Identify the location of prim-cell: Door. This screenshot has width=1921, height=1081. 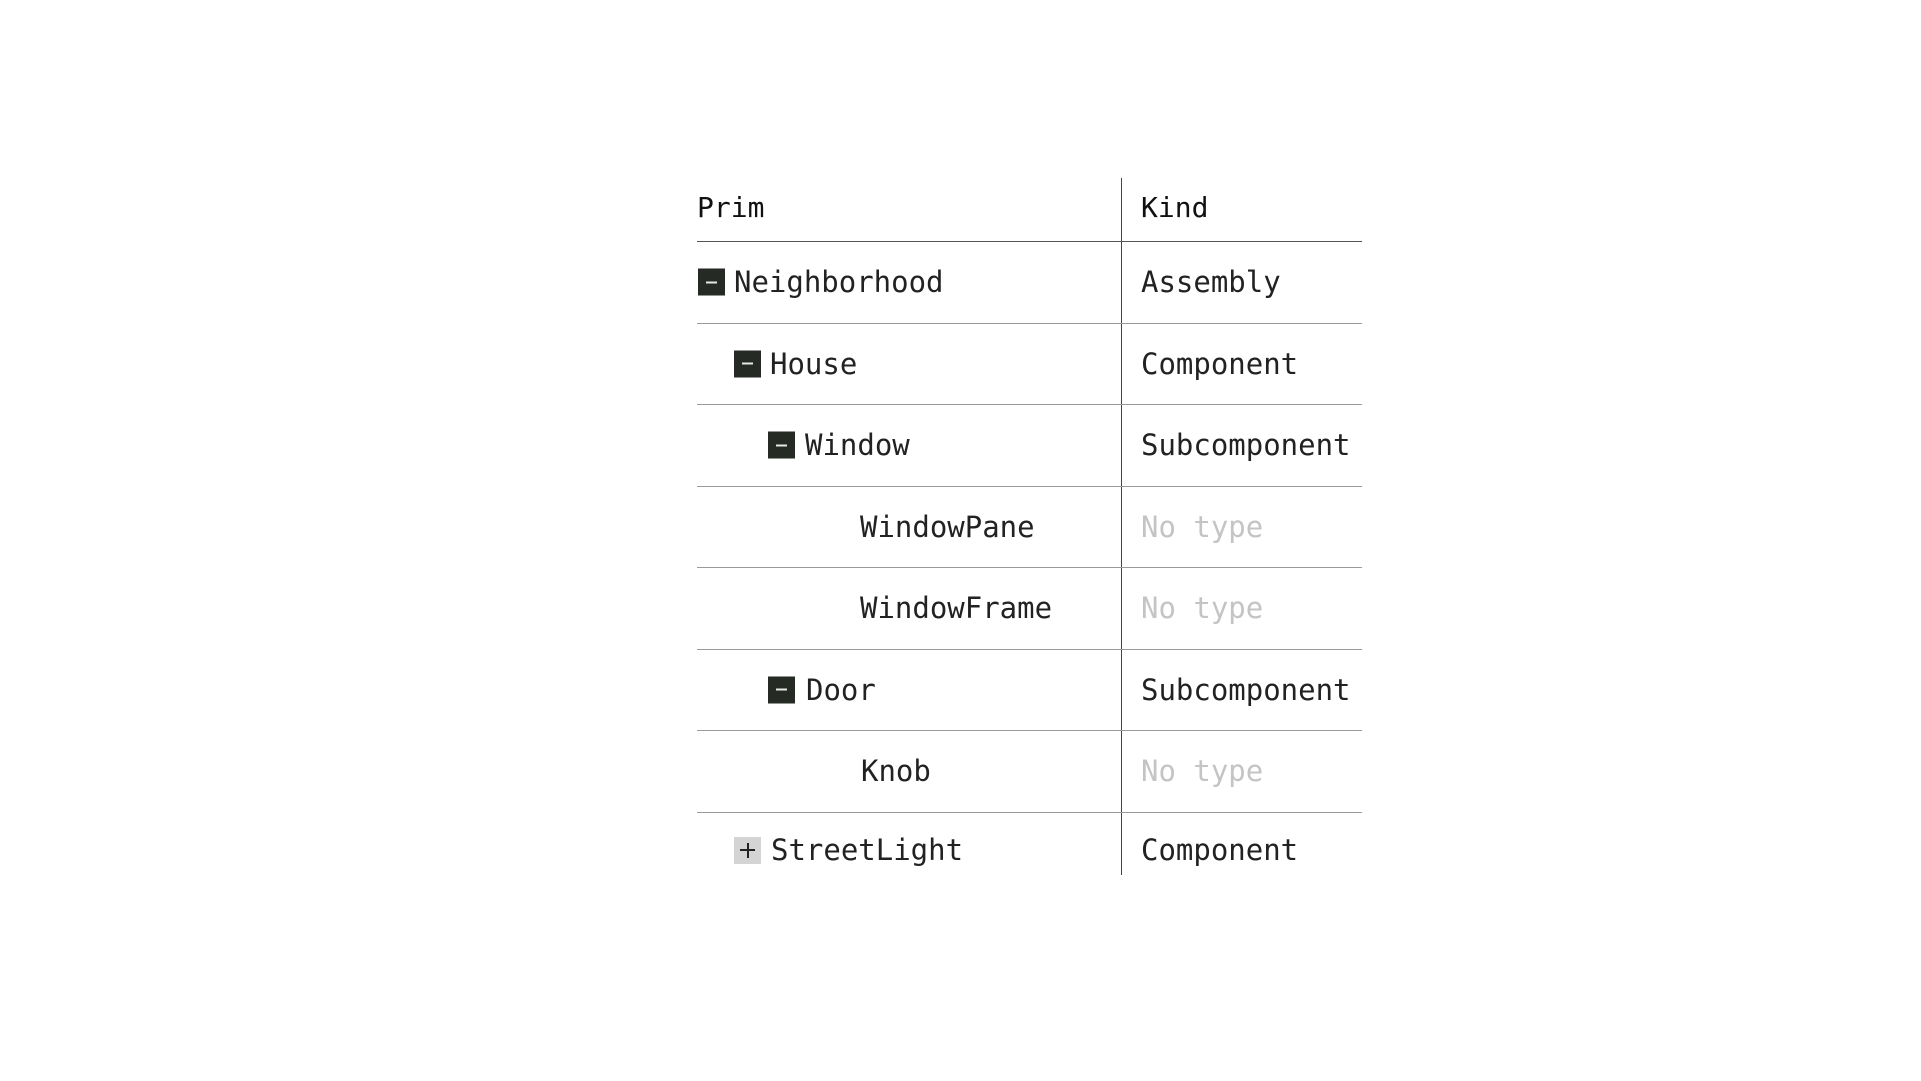
(909, 689).